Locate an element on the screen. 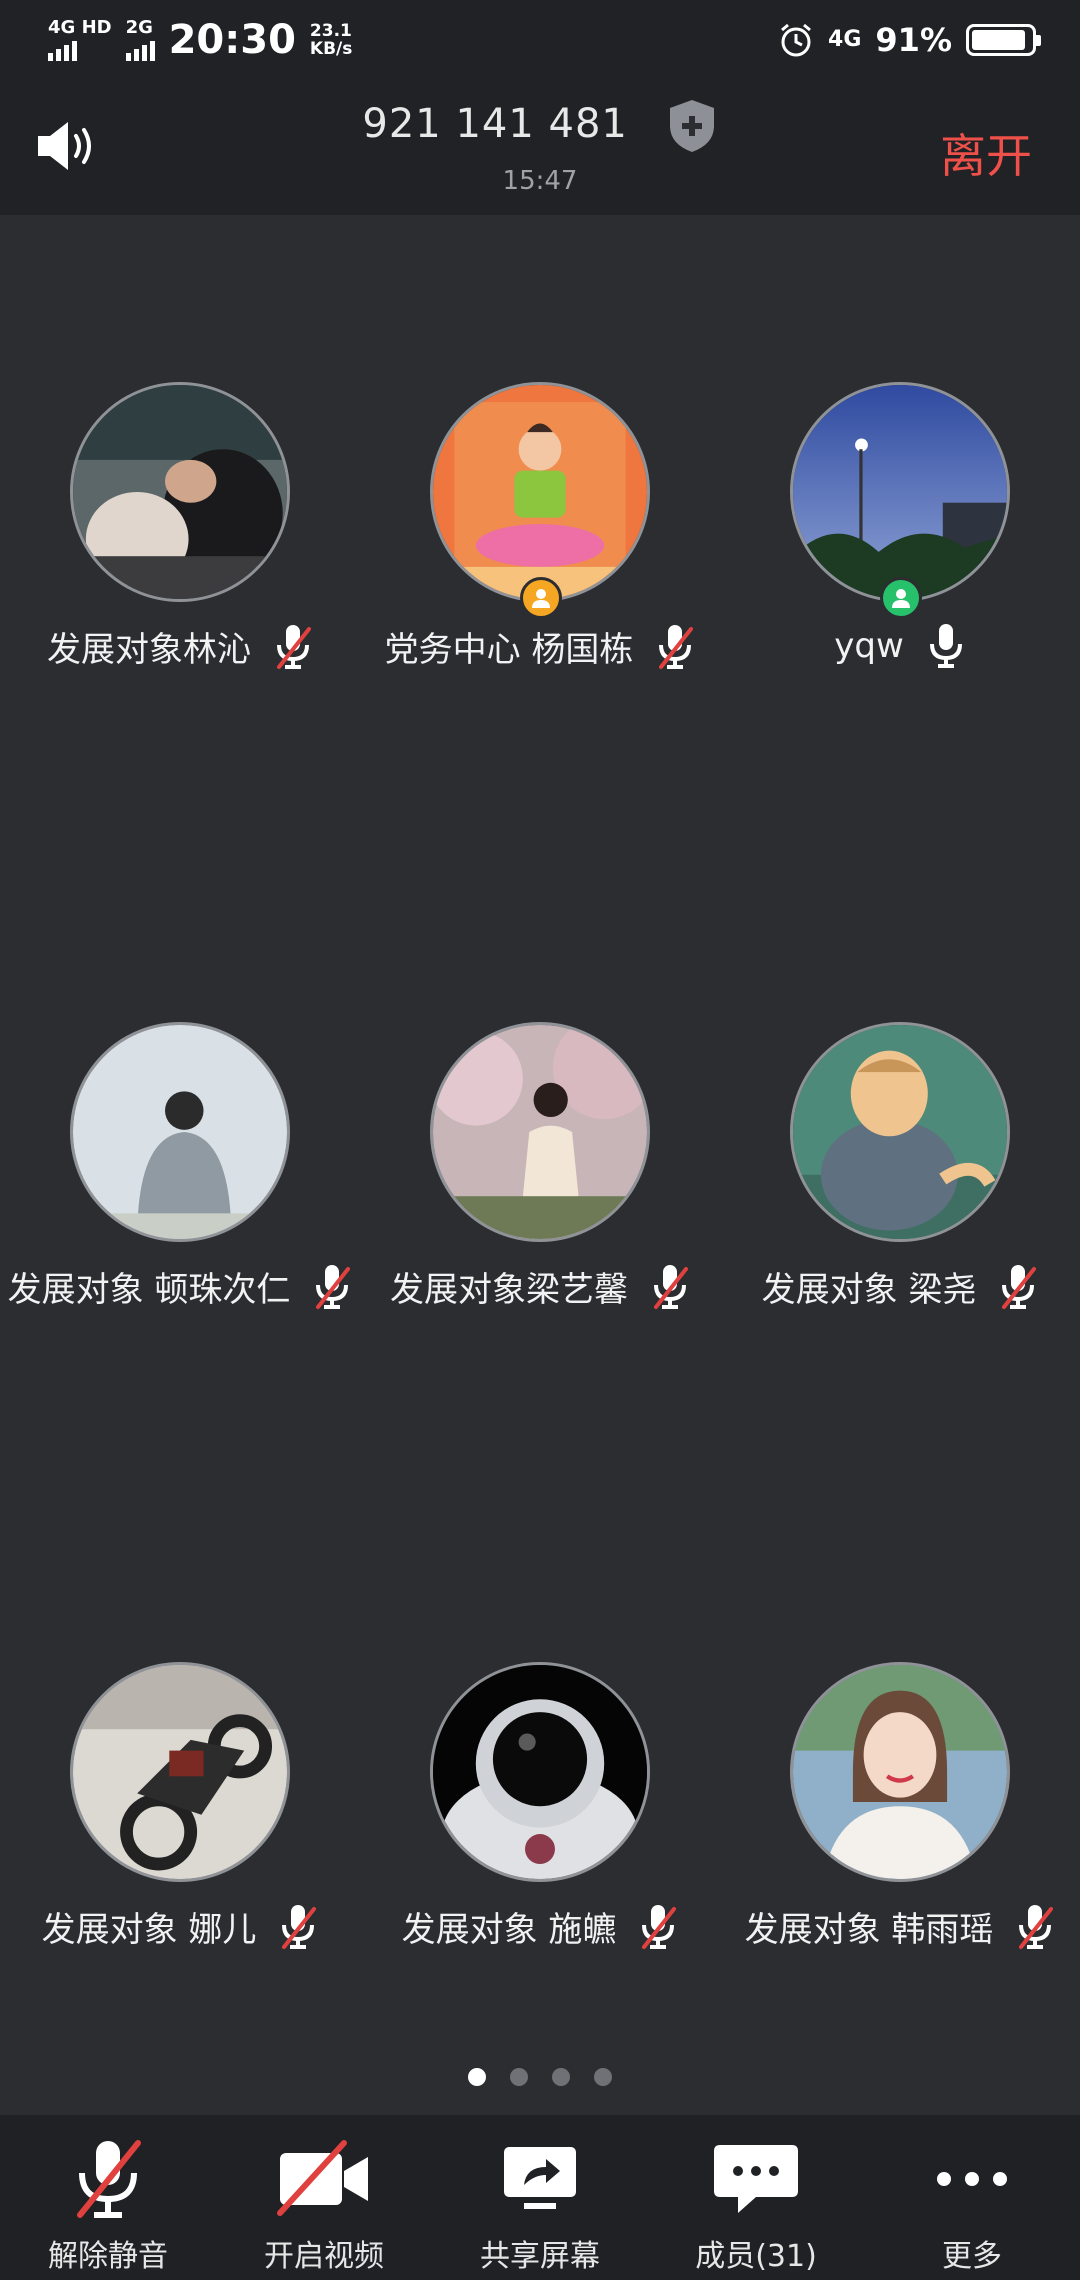 This screenshot has width=1080, height=2280. participant-tile: 发展对象 顿珠次仁 is located at coordinates (180, 1172).